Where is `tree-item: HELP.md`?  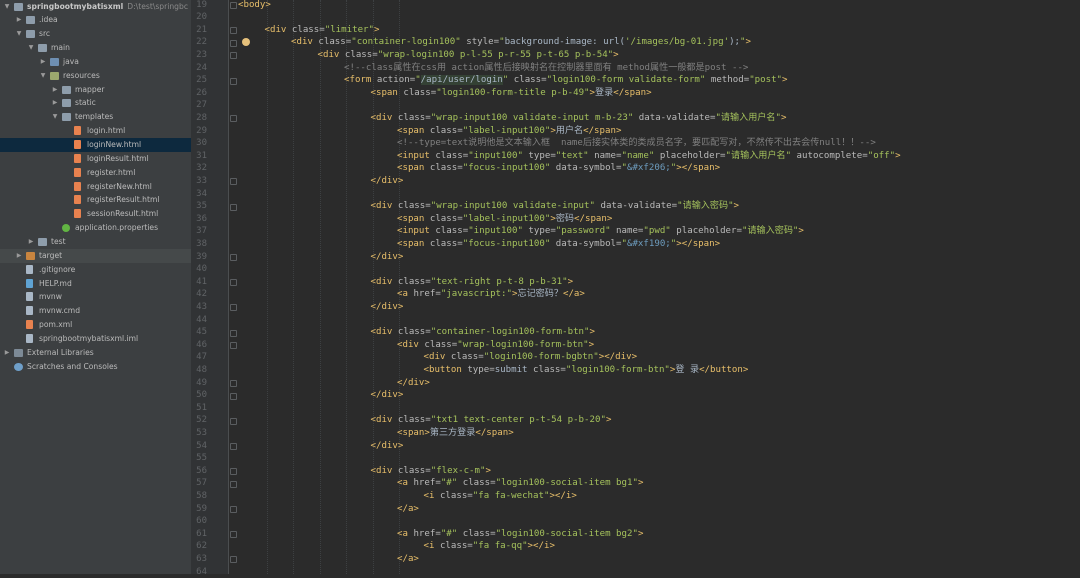 tree-item: HELP.md is located at coordinates (95, 284).